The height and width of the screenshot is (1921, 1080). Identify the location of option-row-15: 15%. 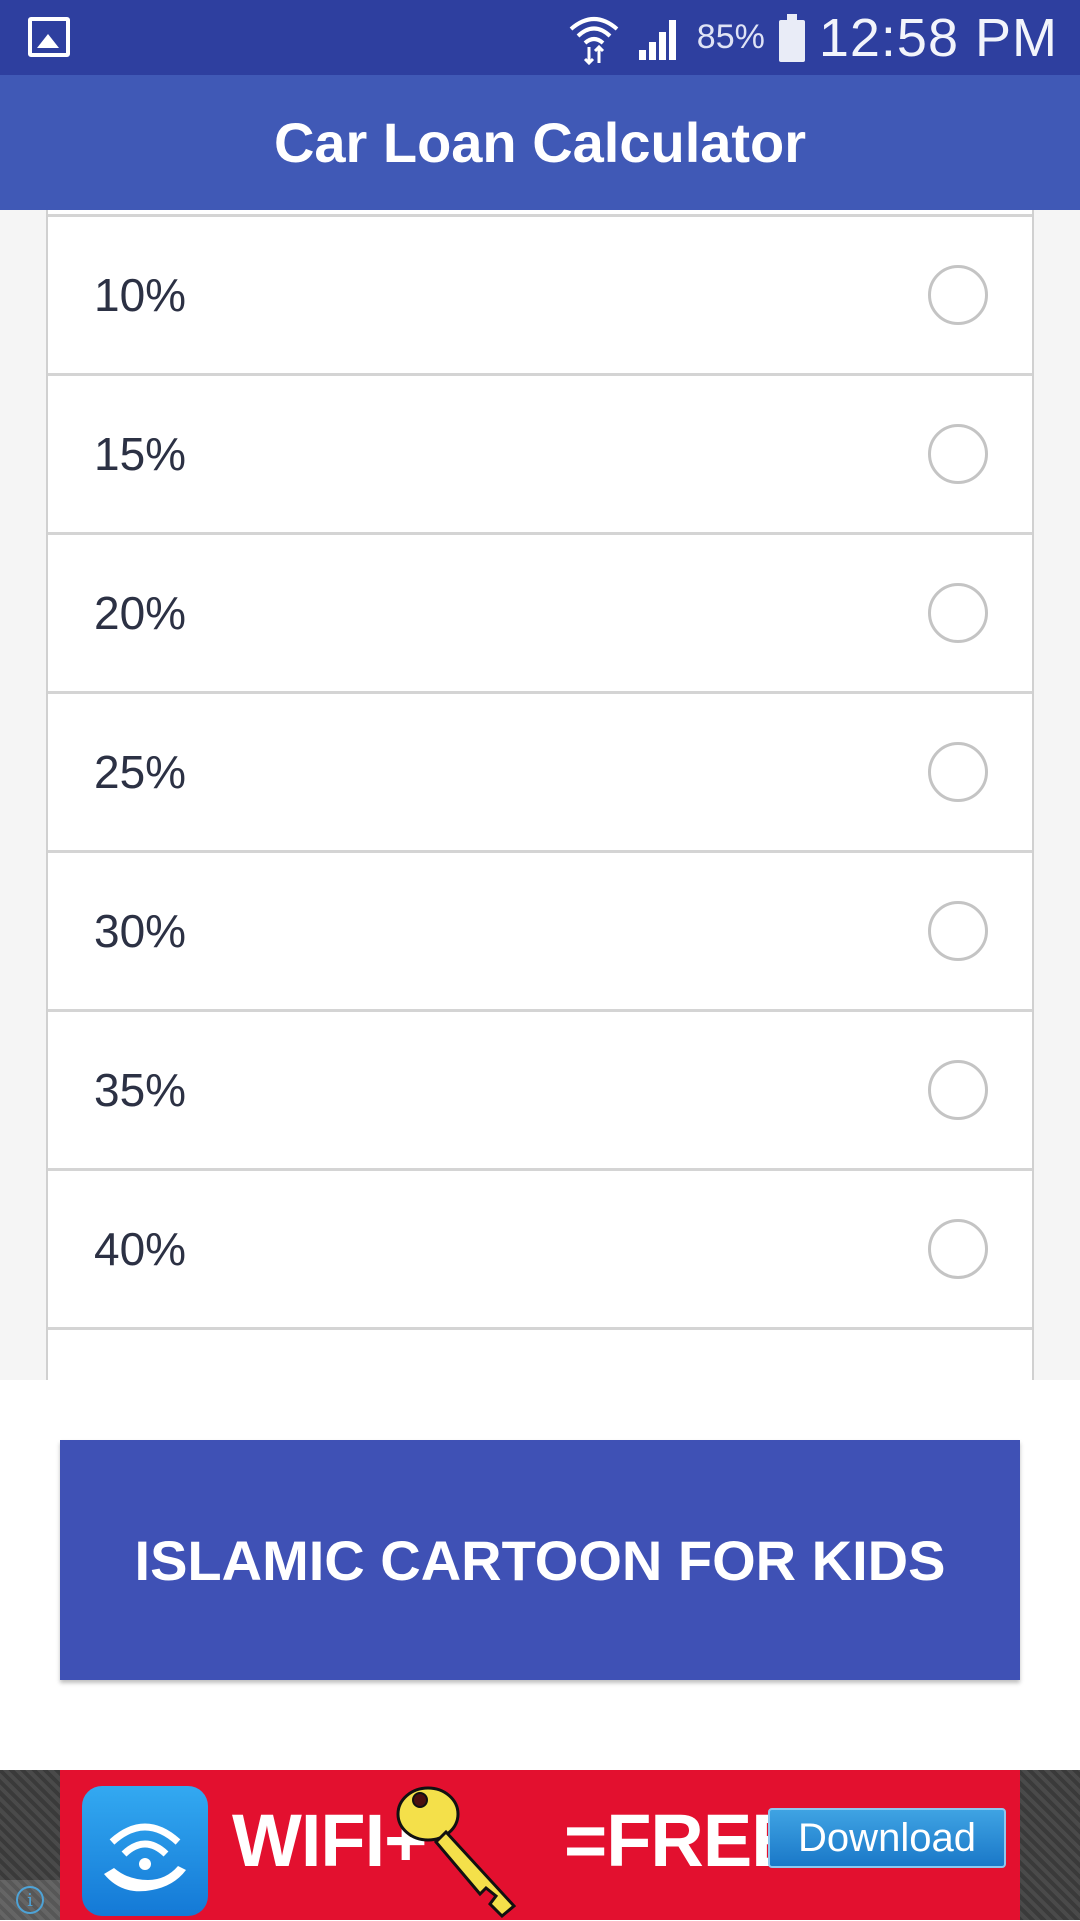
(540, 452).